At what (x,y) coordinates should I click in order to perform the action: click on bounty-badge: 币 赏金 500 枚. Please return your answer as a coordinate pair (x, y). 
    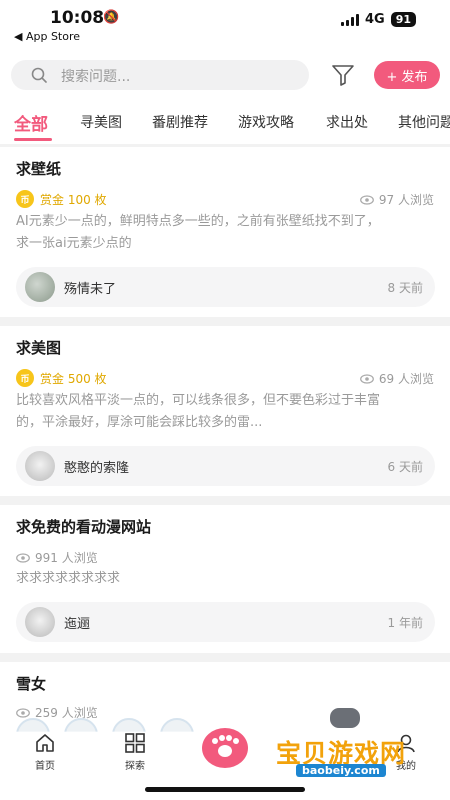
    Looking at the image, I should click on (61, 378).